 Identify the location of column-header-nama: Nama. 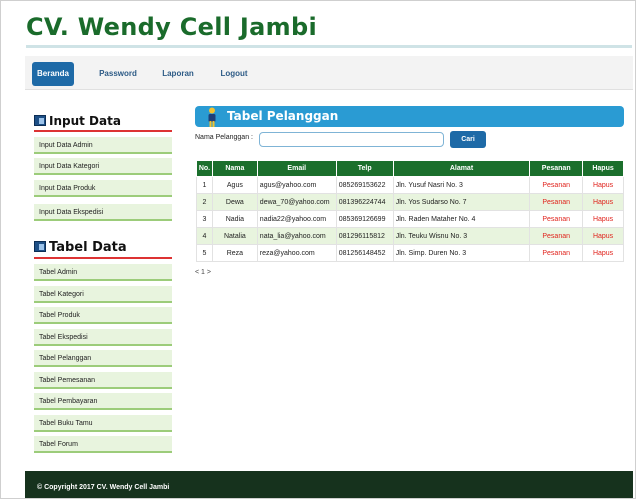
(234, 168).